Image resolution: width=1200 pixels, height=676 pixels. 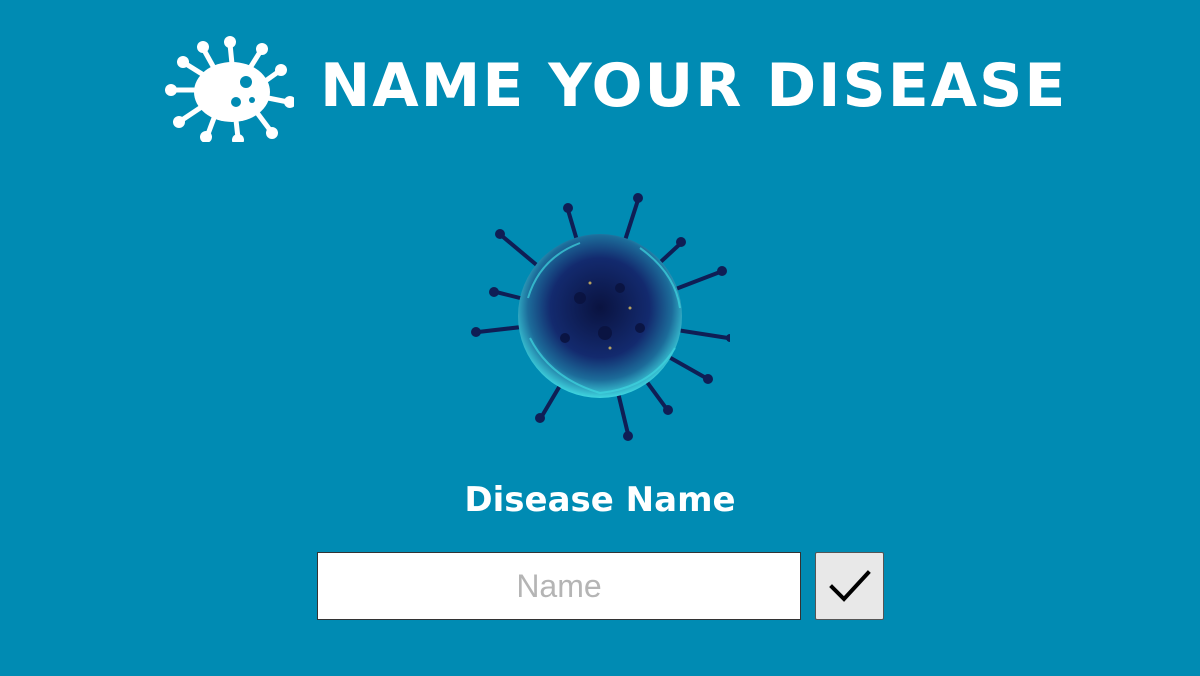 I want to click on virus-icon, so click(x=229, y=89).